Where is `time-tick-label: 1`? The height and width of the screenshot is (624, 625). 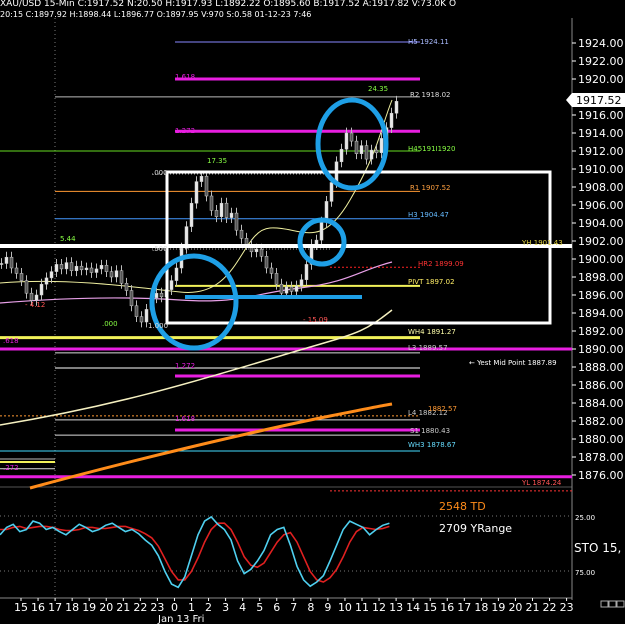
time-tick-label: 1 is located at coordinates (191, 607).